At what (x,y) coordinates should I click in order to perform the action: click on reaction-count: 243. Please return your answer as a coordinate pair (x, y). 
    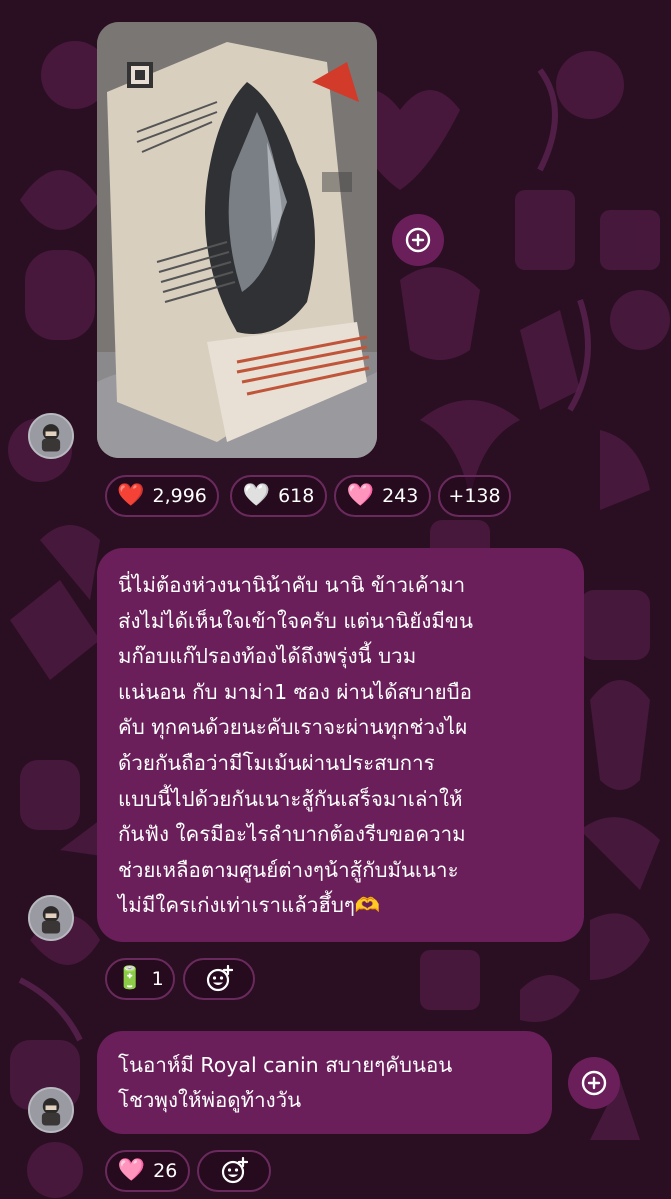
    Looking at the image, I should click on (400, 496).